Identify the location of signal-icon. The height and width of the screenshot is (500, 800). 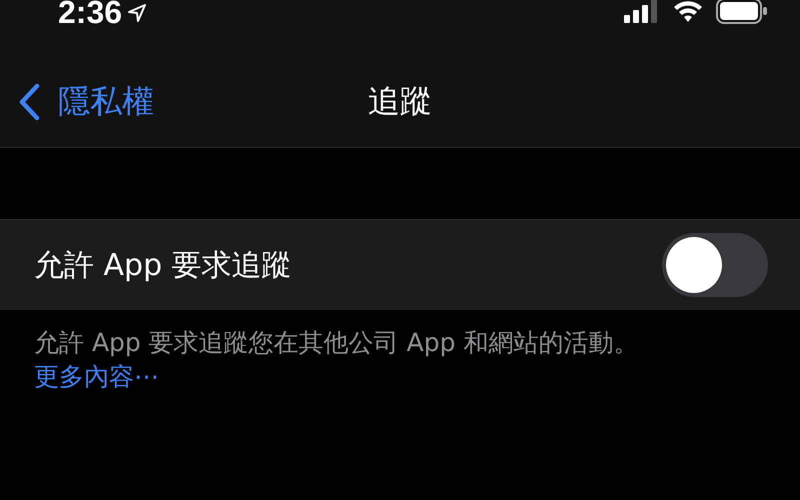
(642, 11).